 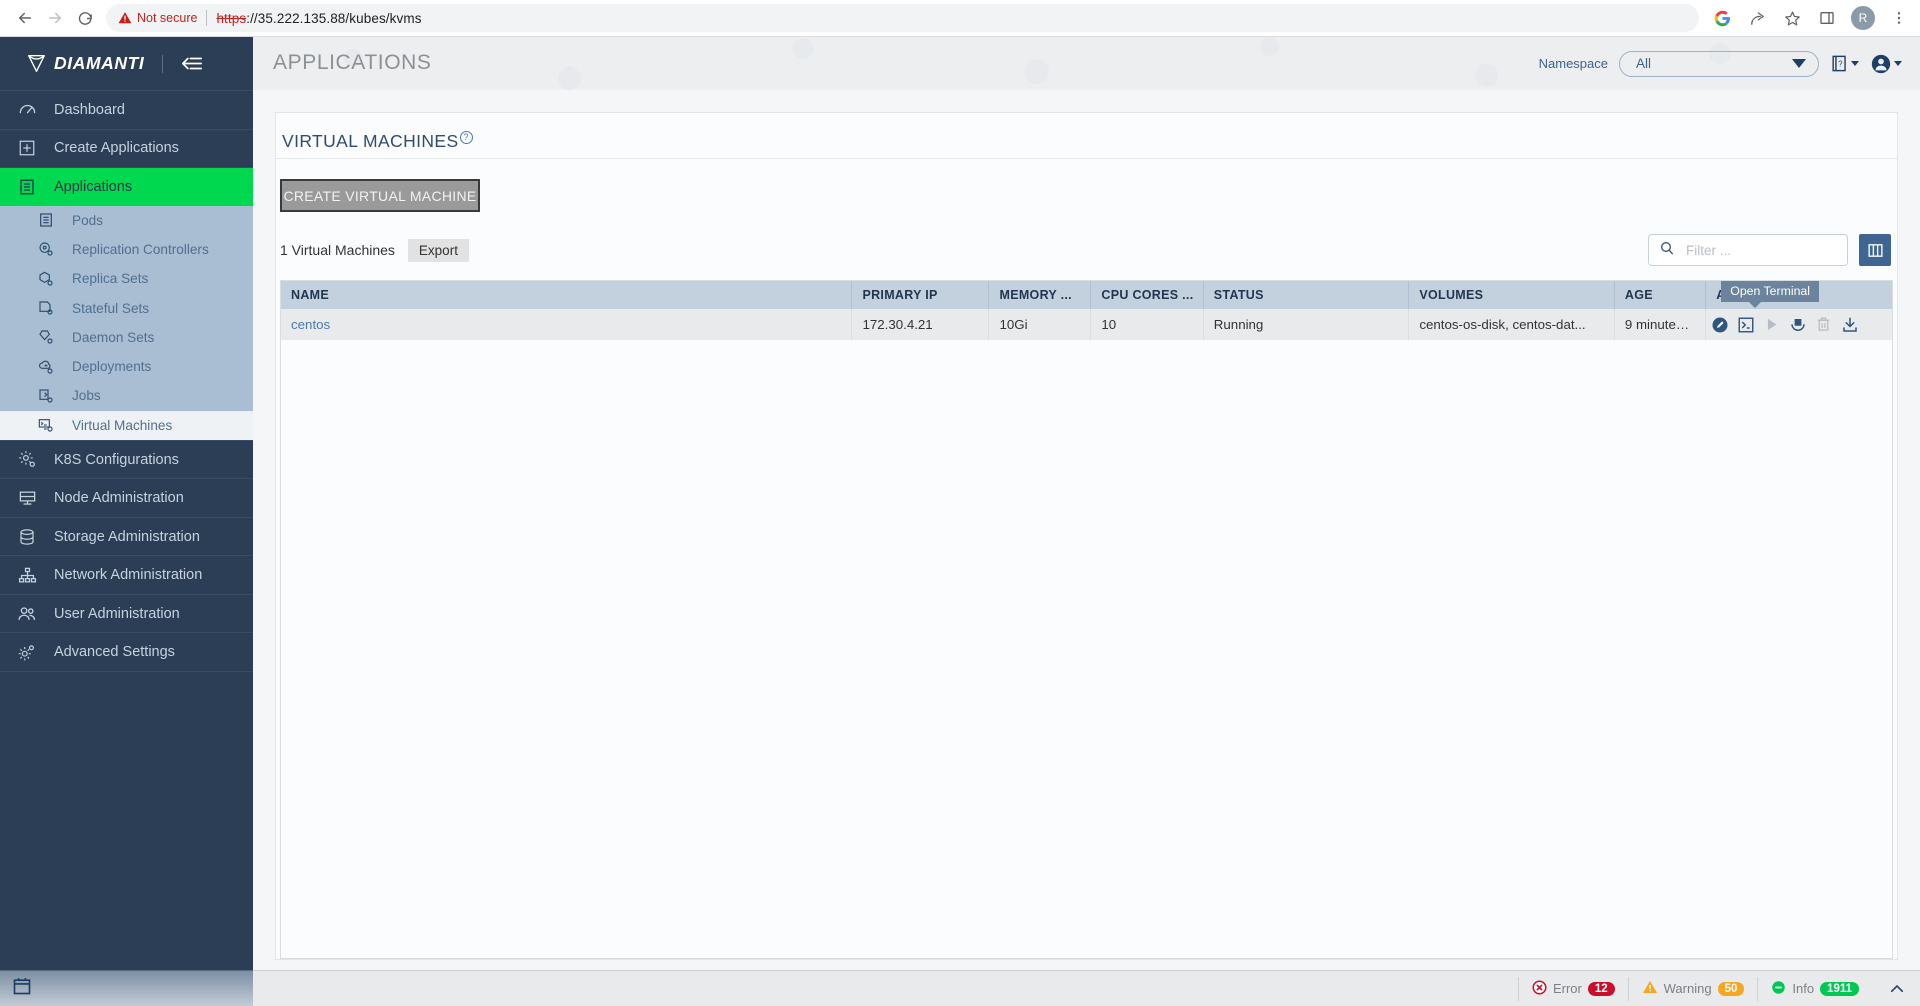 I want to click on sidebar-item-storage-administration: Storage Administration, so click(x=126, y=536).